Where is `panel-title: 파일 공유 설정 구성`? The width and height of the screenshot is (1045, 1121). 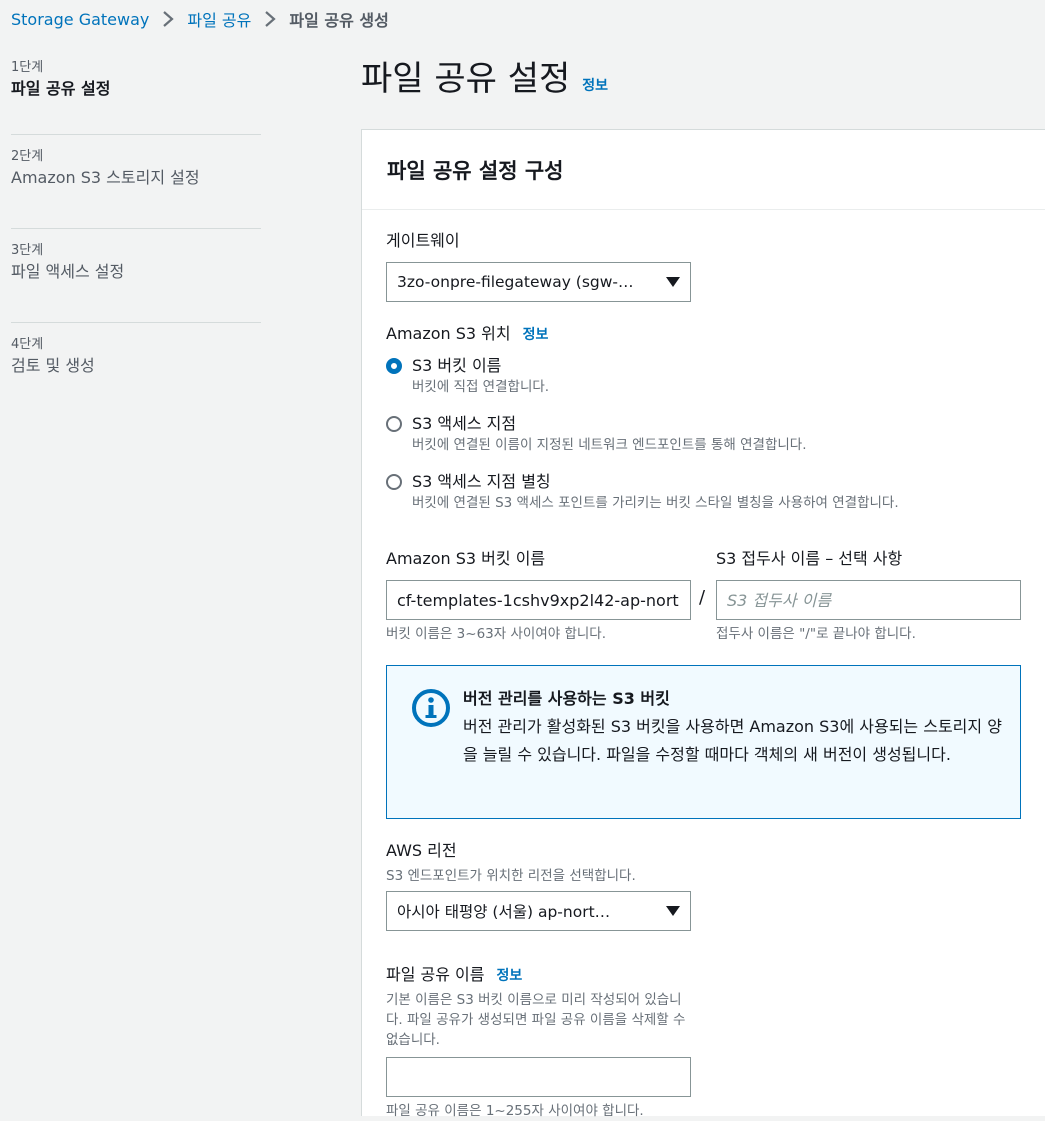
panel-title: 파일 공유 설정 구성 is located at coordinates (475, 170).